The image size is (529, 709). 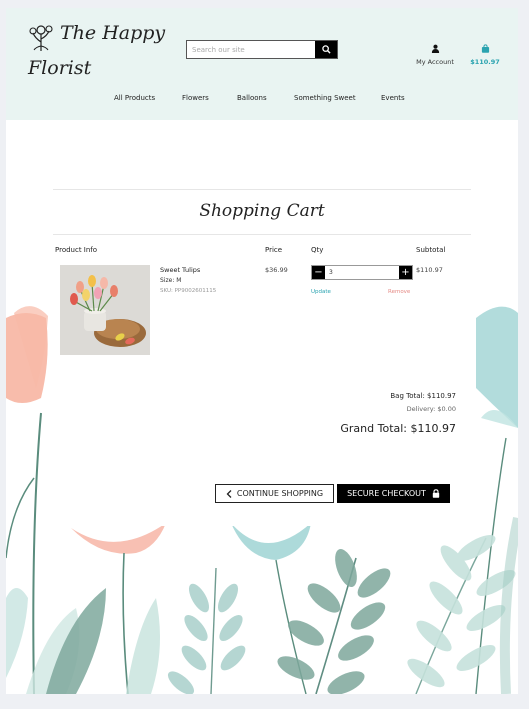 I want to click on my-account-label: My Account, so click(x=435, y=62).